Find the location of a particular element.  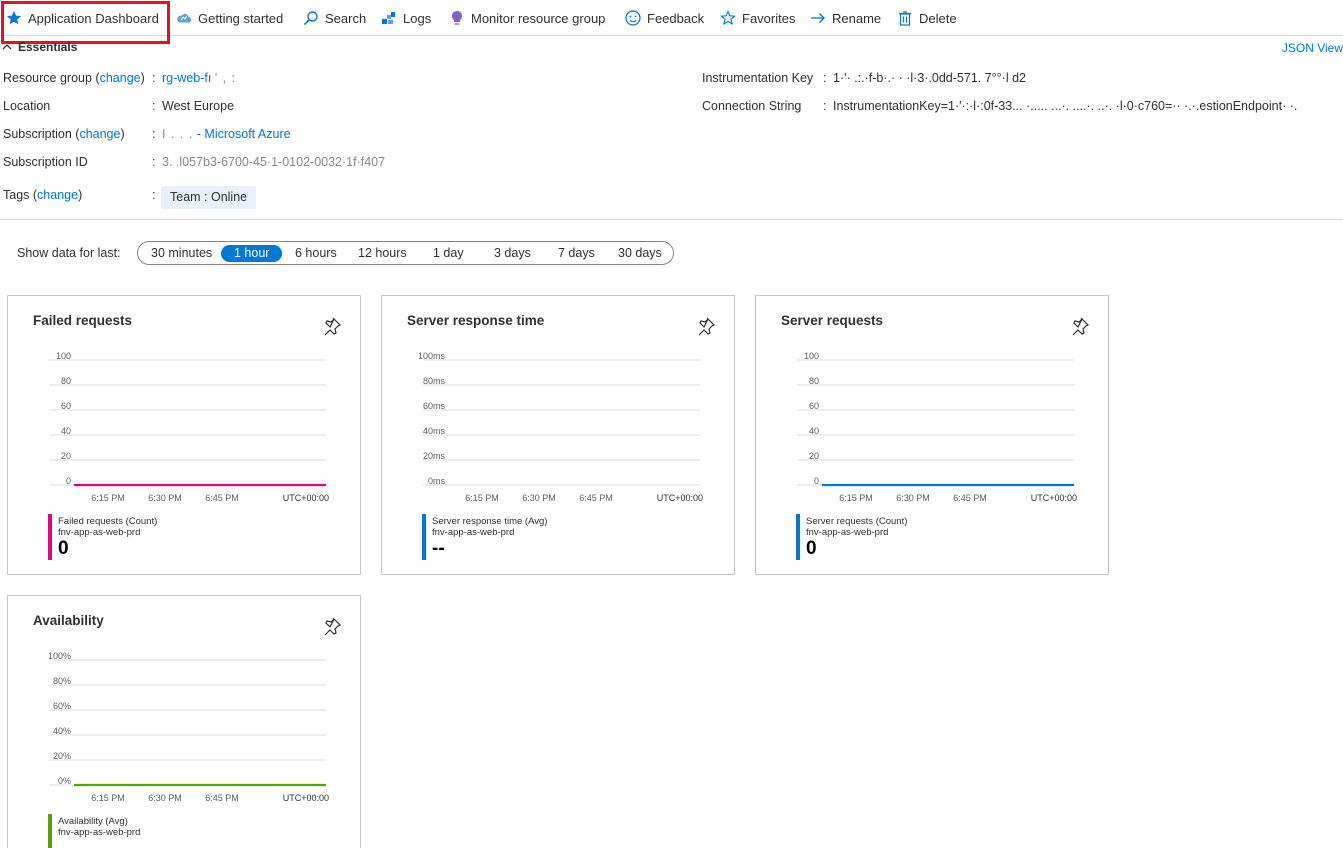

tag-chip: Team : Online is located at coordinates (209, 197).